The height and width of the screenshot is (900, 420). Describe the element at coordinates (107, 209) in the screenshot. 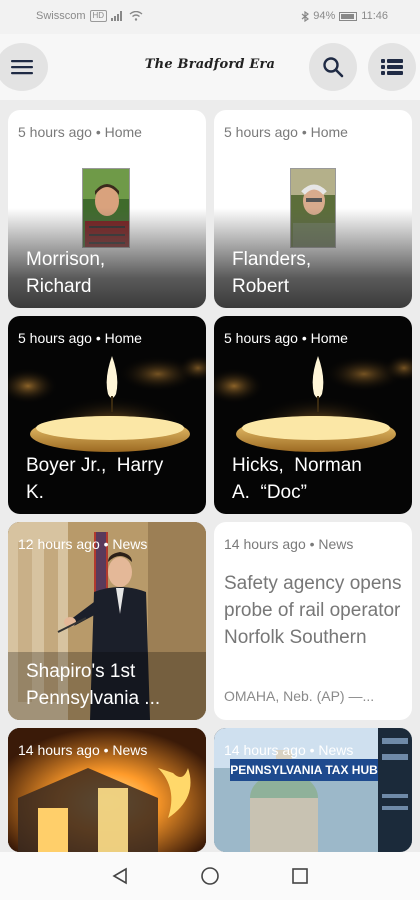

I see `obituary-card: 5 hours ago • Home Morrison, Richard` at that location.